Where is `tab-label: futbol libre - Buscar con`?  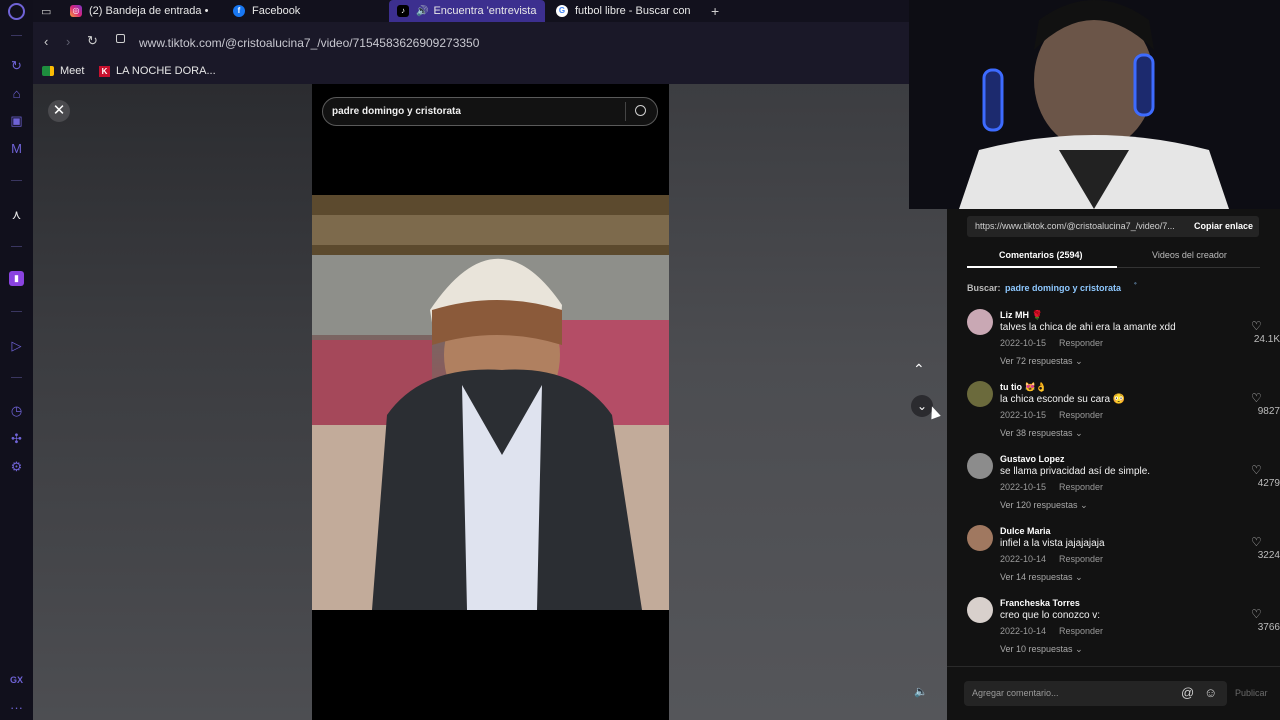
tab-label: futbol libre - Buscar con is located at coordinates (633, 11).